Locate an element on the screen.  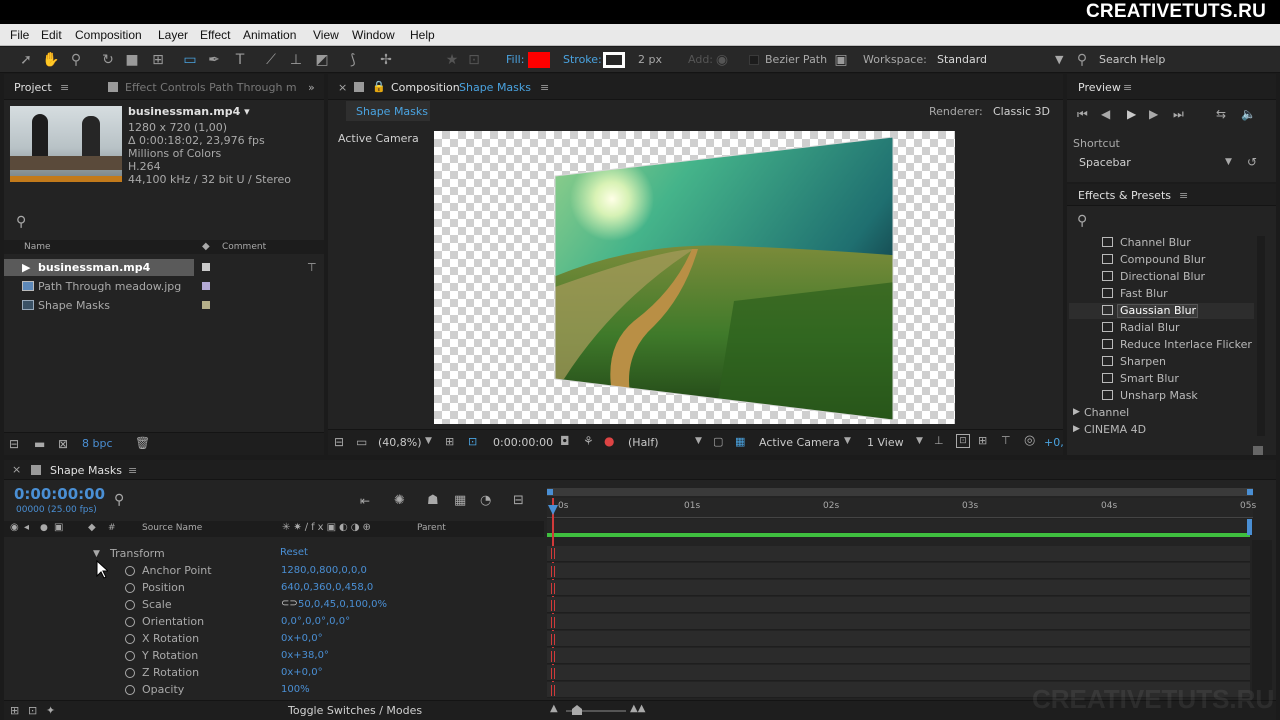
shy-icon: ☗ is located at coordinates (433, 500).